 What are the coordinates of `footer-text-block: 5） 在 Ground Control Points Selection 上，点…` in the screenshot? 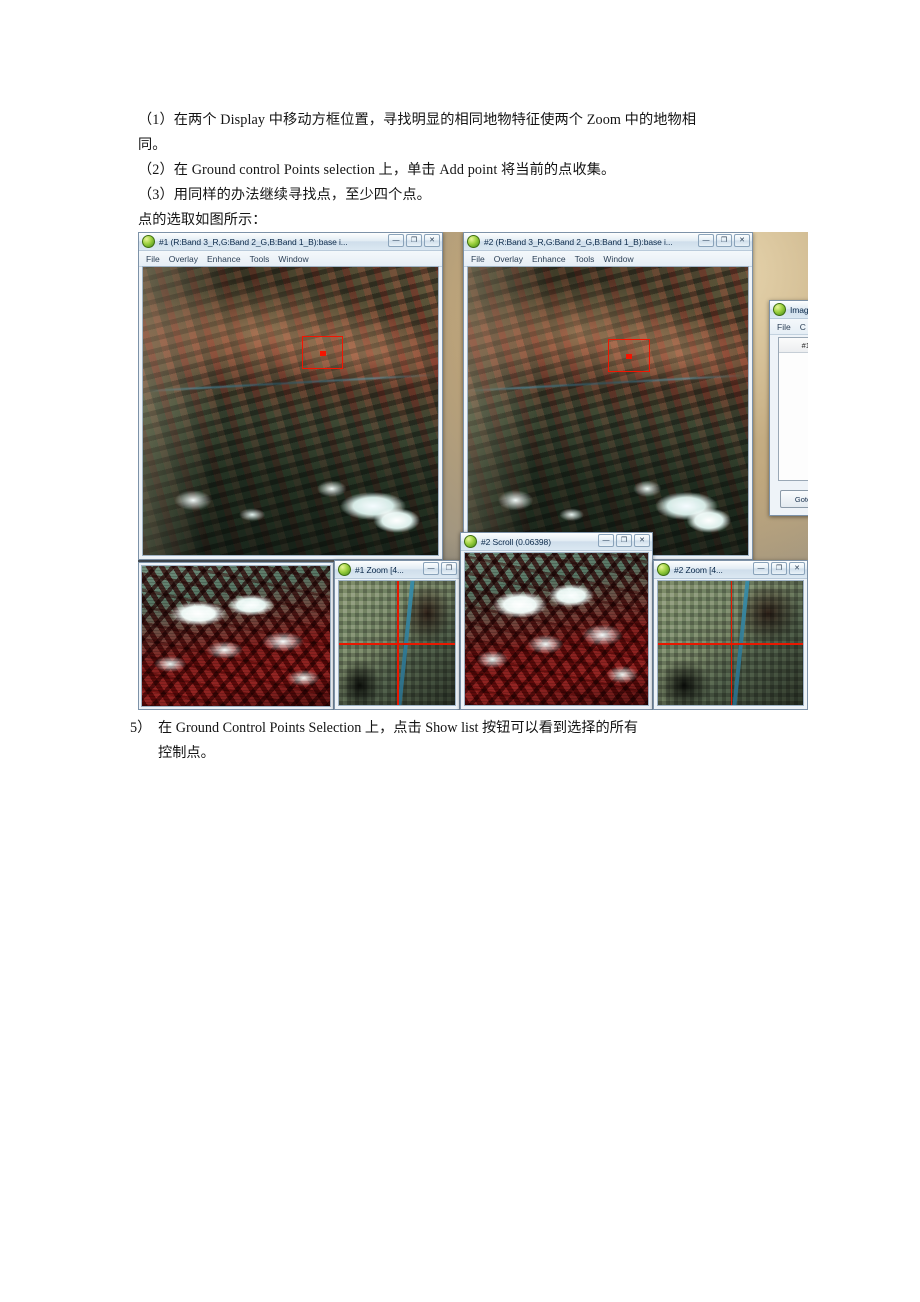 It's located at (473, 741).